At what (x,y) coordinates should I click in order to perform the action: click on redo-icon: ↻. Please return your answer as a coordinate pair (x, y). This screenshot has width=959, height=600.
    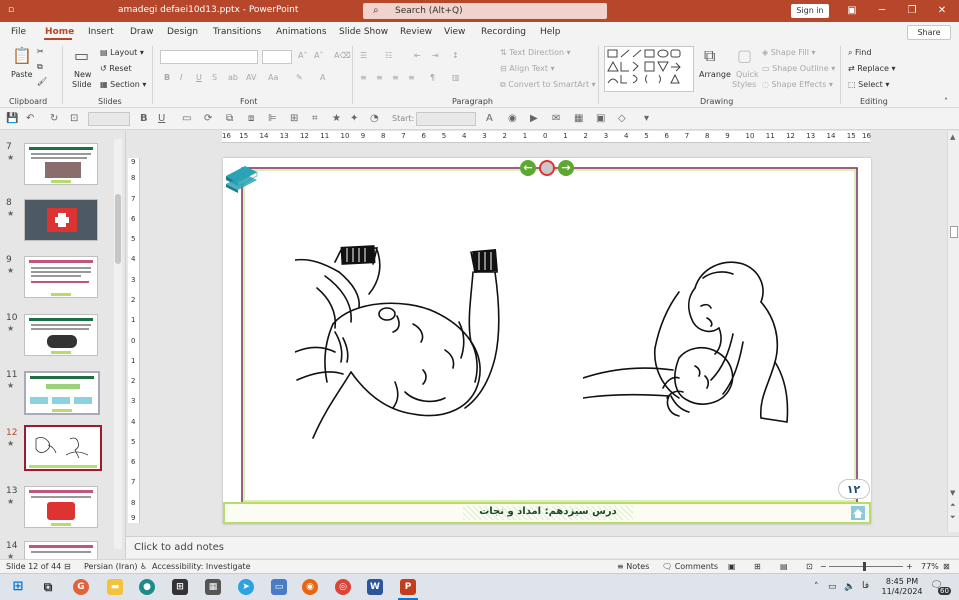
    Looking at the image, I should click on (54, 118).